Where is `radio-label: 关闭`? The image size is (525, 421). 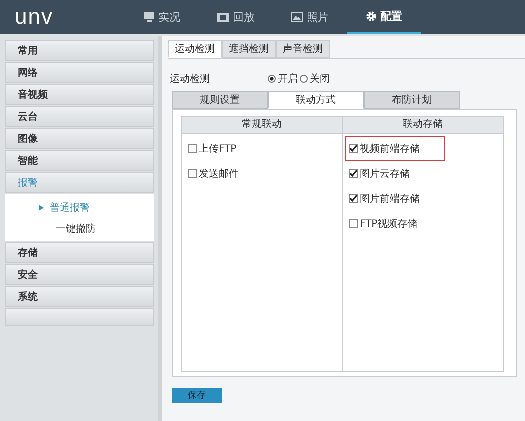 radio-label: 关闭 is located at coordinates (320, 79).